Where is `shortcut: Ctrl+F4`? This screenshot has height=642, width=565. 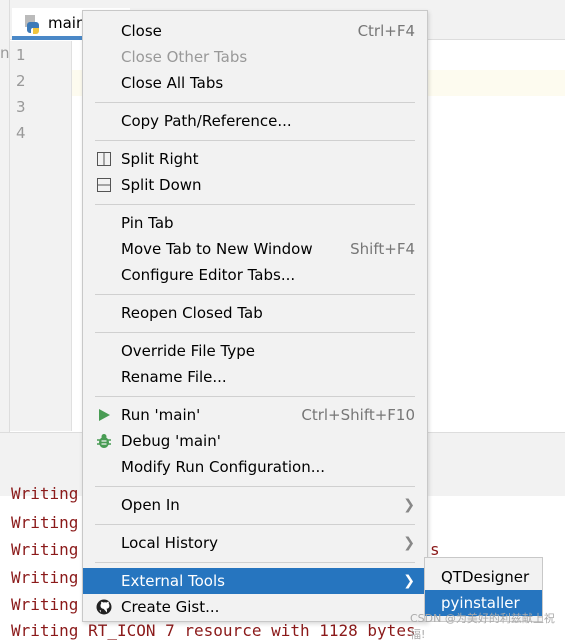
shortcut: Ctrl+F4 is located at coordinates (386, 31).